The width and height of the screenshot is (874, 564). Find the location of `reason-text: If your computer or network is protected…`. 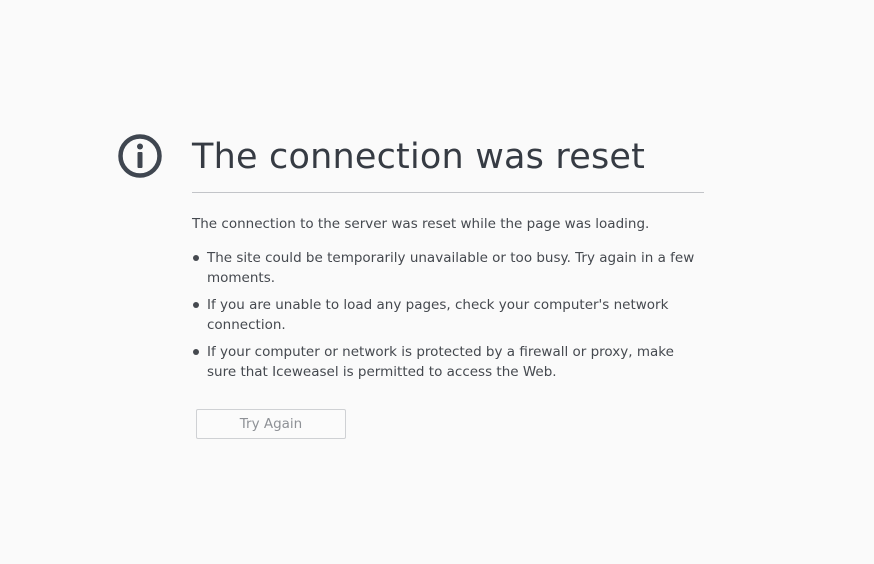

reason-text: If your computer or network is protected… is located at coordinates (440, 362).